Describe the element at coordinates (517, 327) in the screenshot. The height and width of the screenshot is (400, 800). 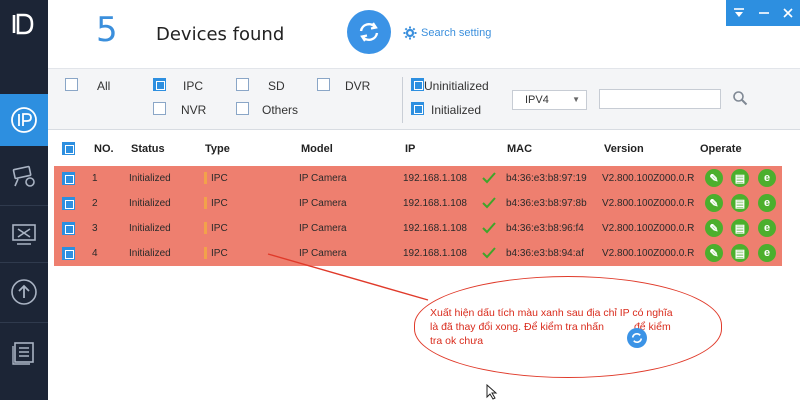
I see `annotation-line-2a: là đã thay đổi xong. Để kiểm tra nhấn` at that location.